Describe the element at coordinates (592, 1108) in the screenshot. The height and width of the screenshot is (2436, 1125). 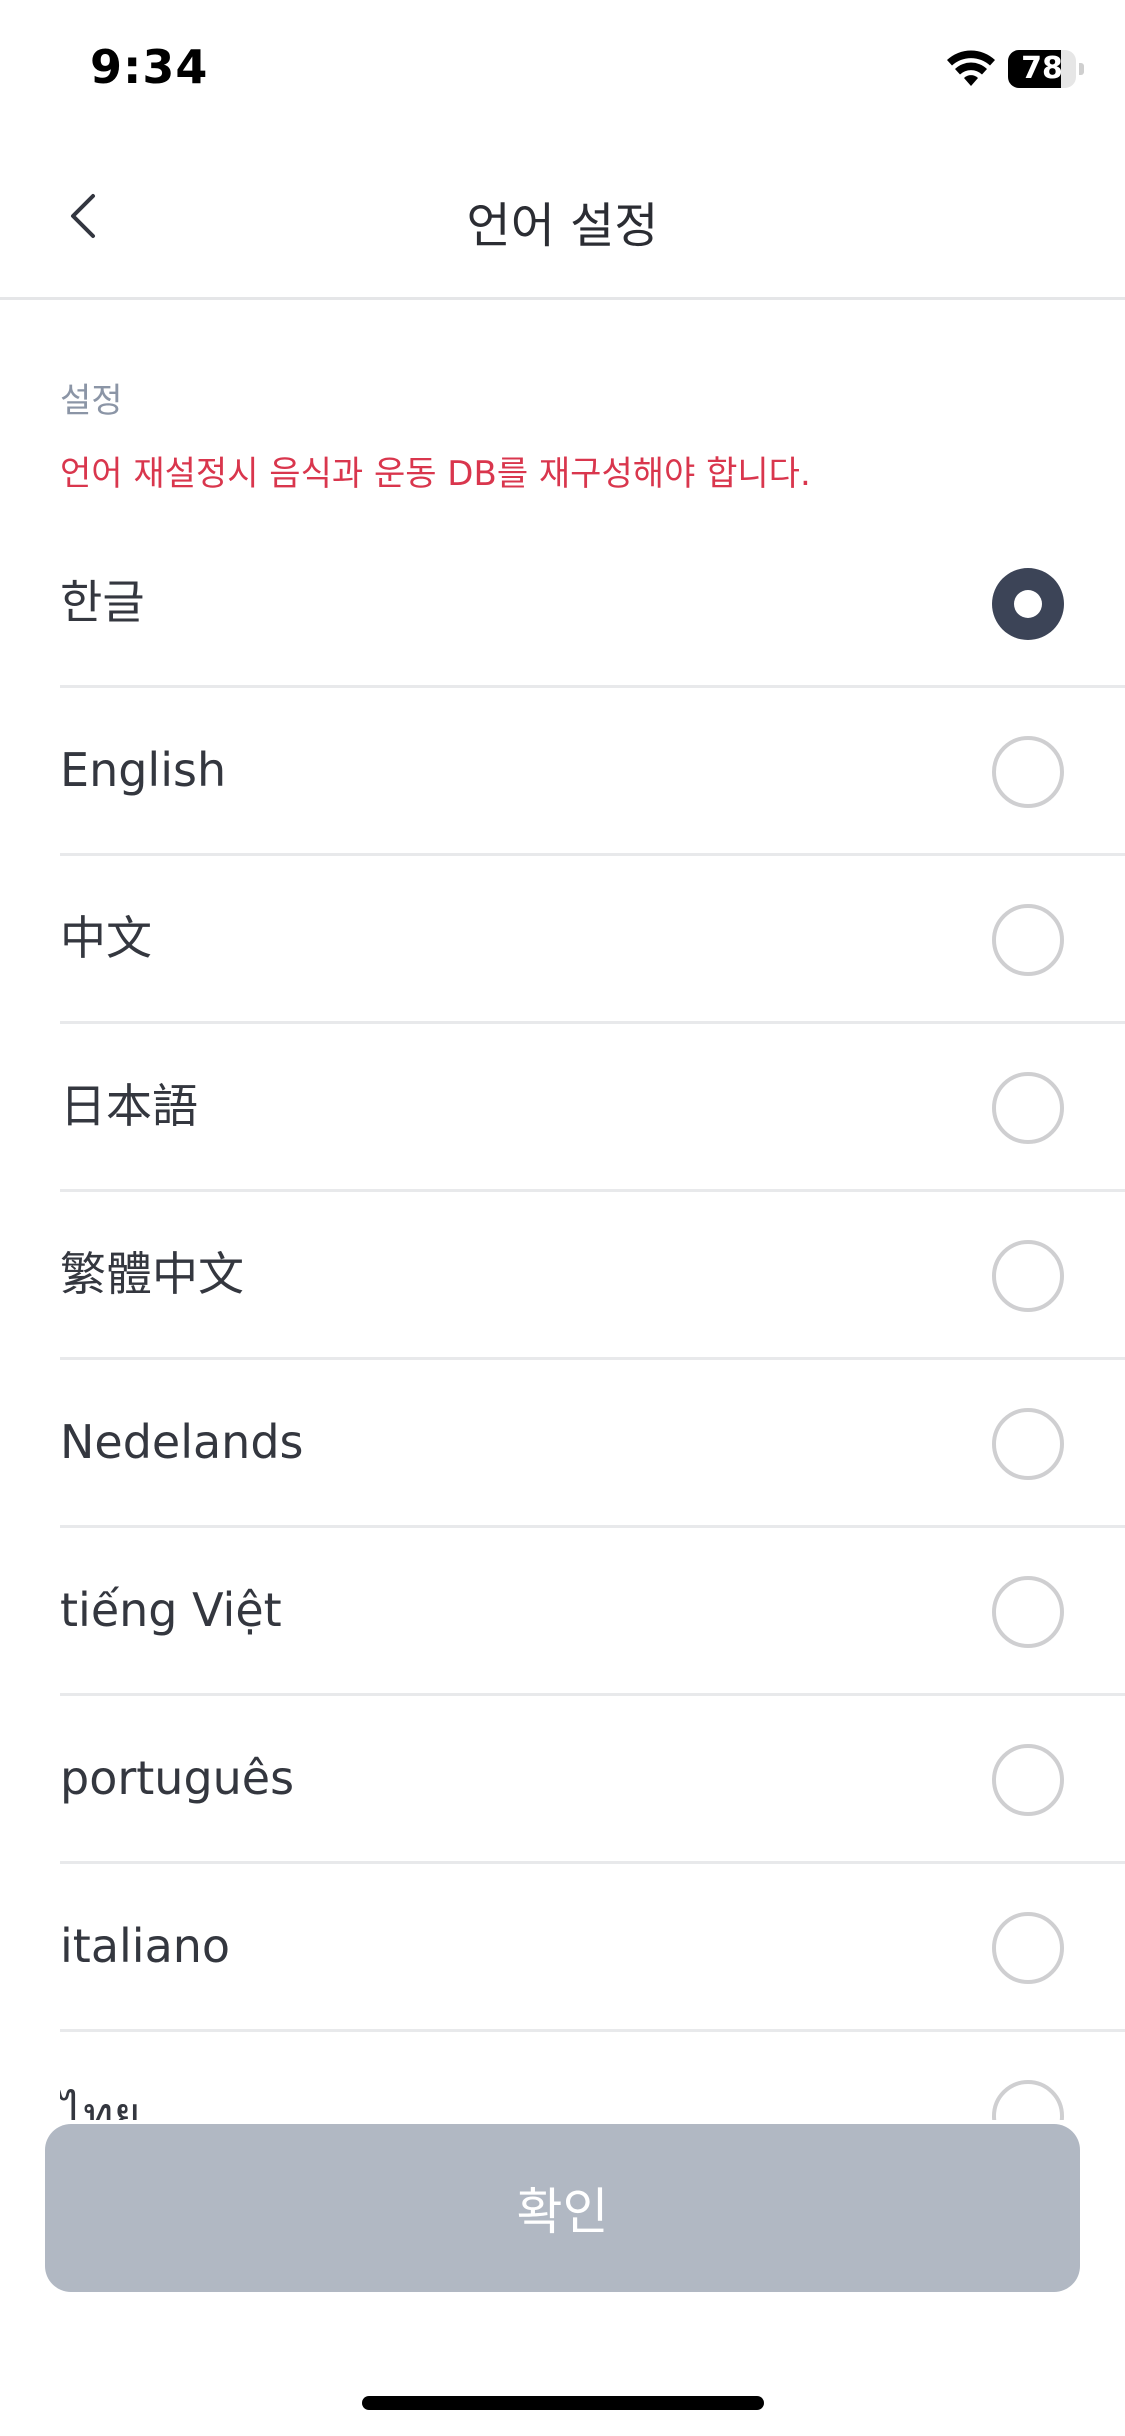
I see `language-option: 日本語` at that location.